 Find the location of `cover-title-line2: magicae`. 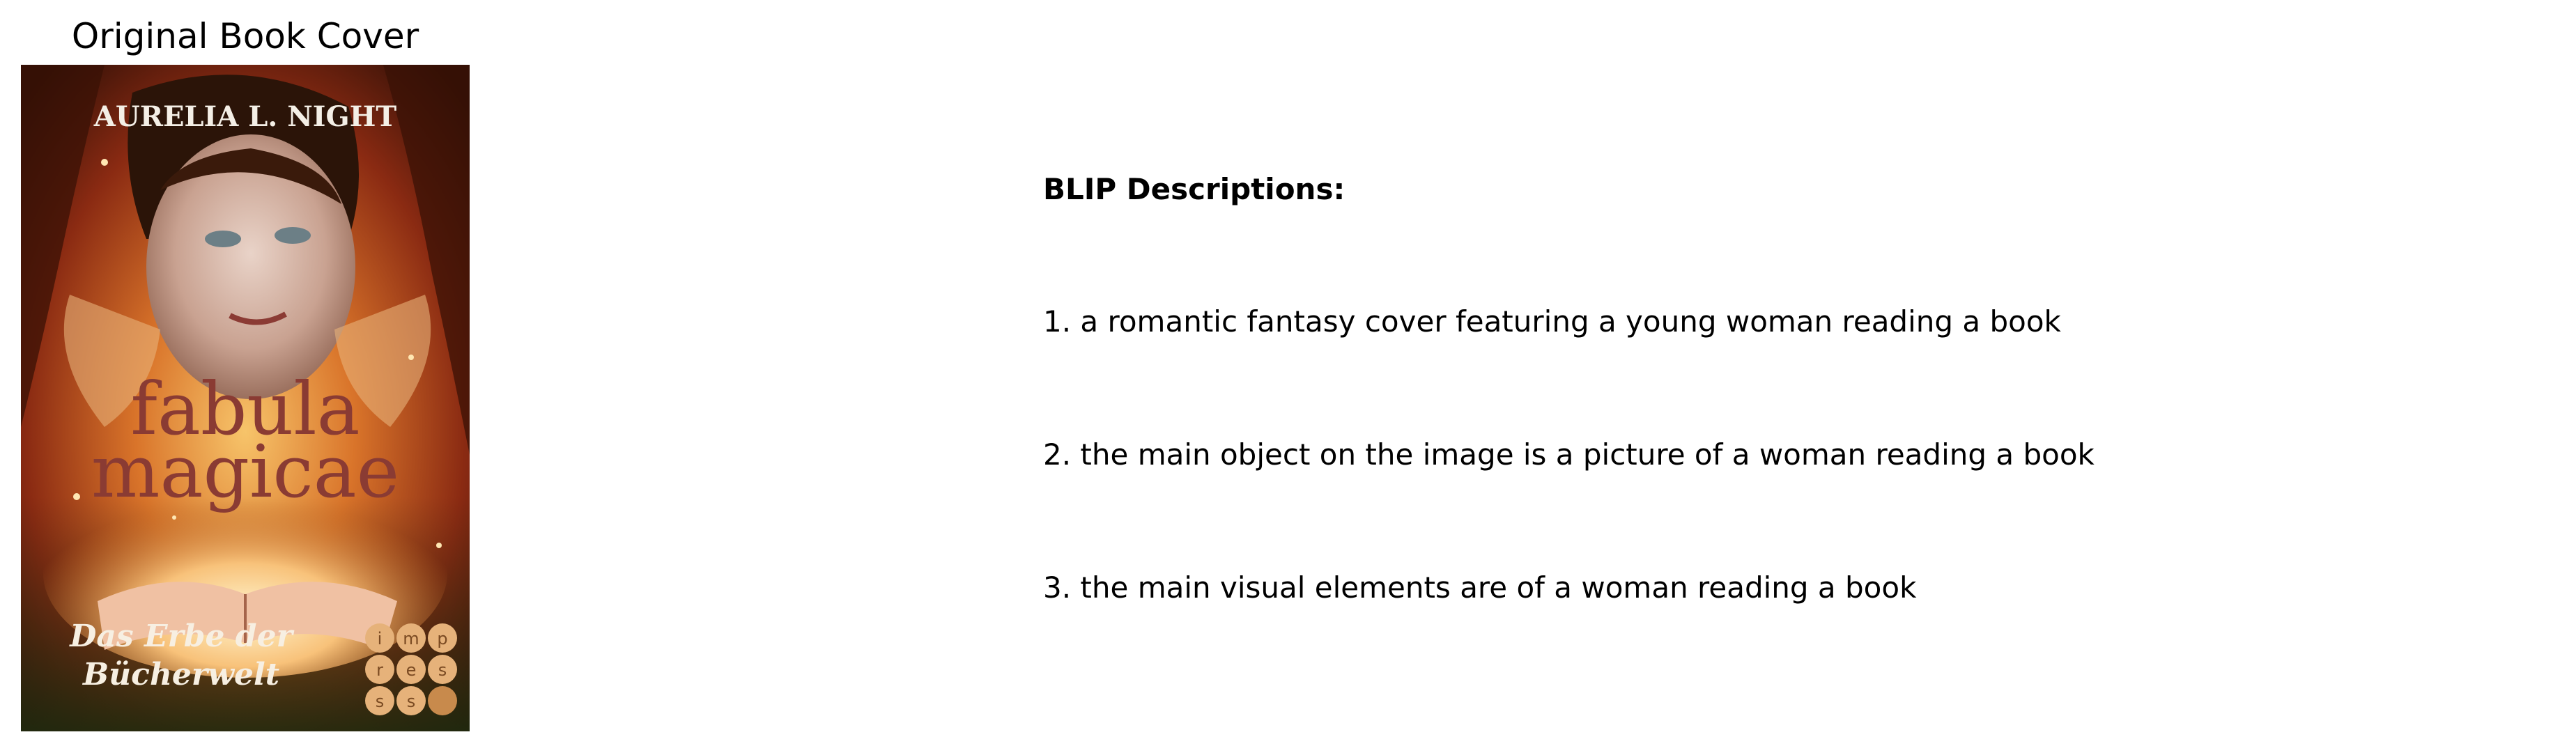

cover-title-line2: magicae is located at coordinates (245, 471).